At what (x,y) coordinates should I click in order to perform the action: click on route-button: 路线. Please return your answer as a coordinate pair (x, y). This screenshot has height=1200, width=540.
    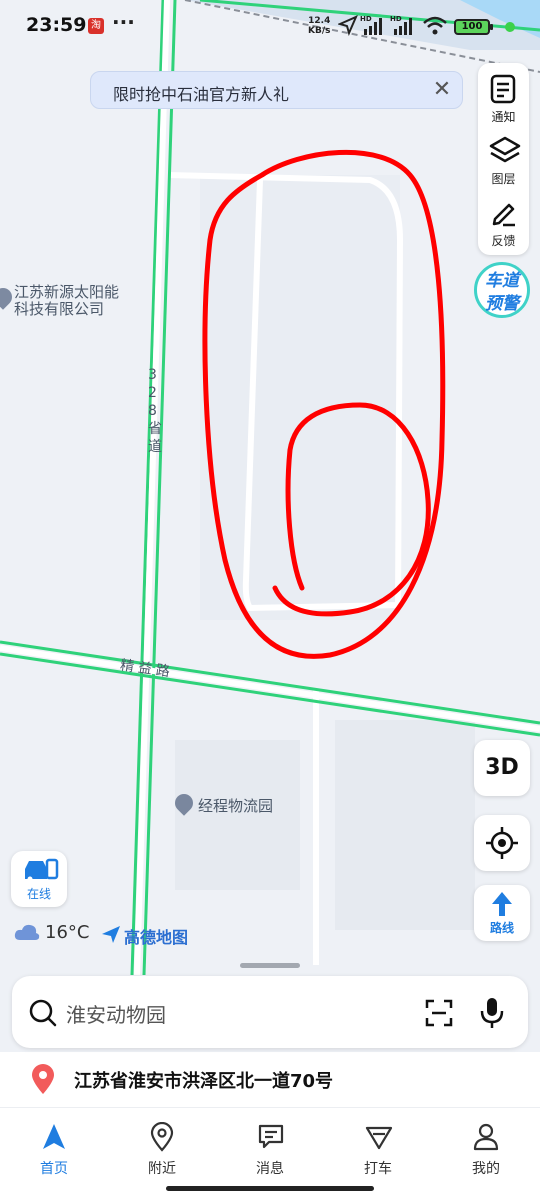
    Looking at the image, I should click on (502, 913).